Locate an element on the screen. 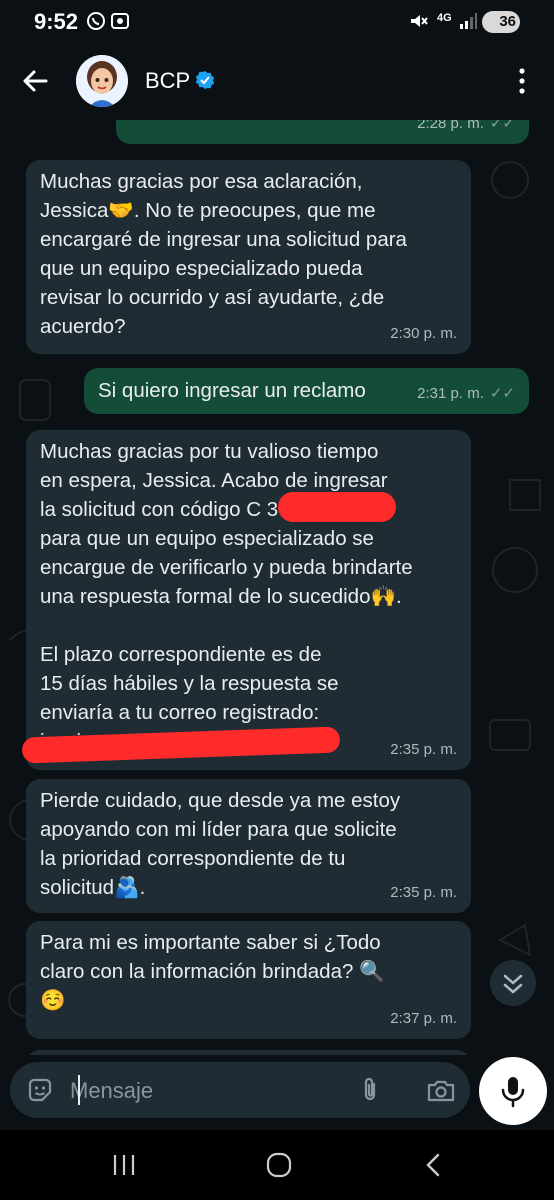 The width and height of the screenshot is (554, 1200). back-nav-icon is located at coordinates (434, 1167).